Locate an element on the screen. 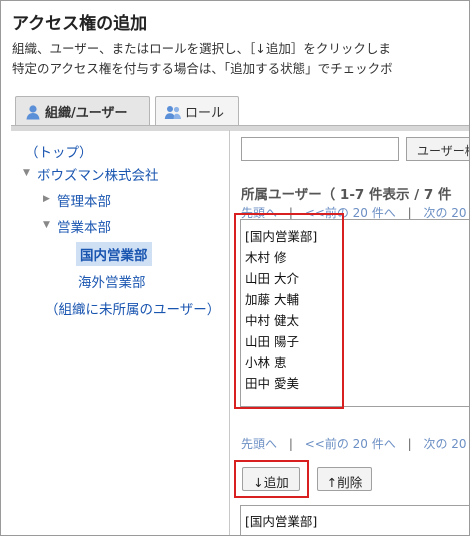  highlight-box-member-list is located at coordinates (289, 311).